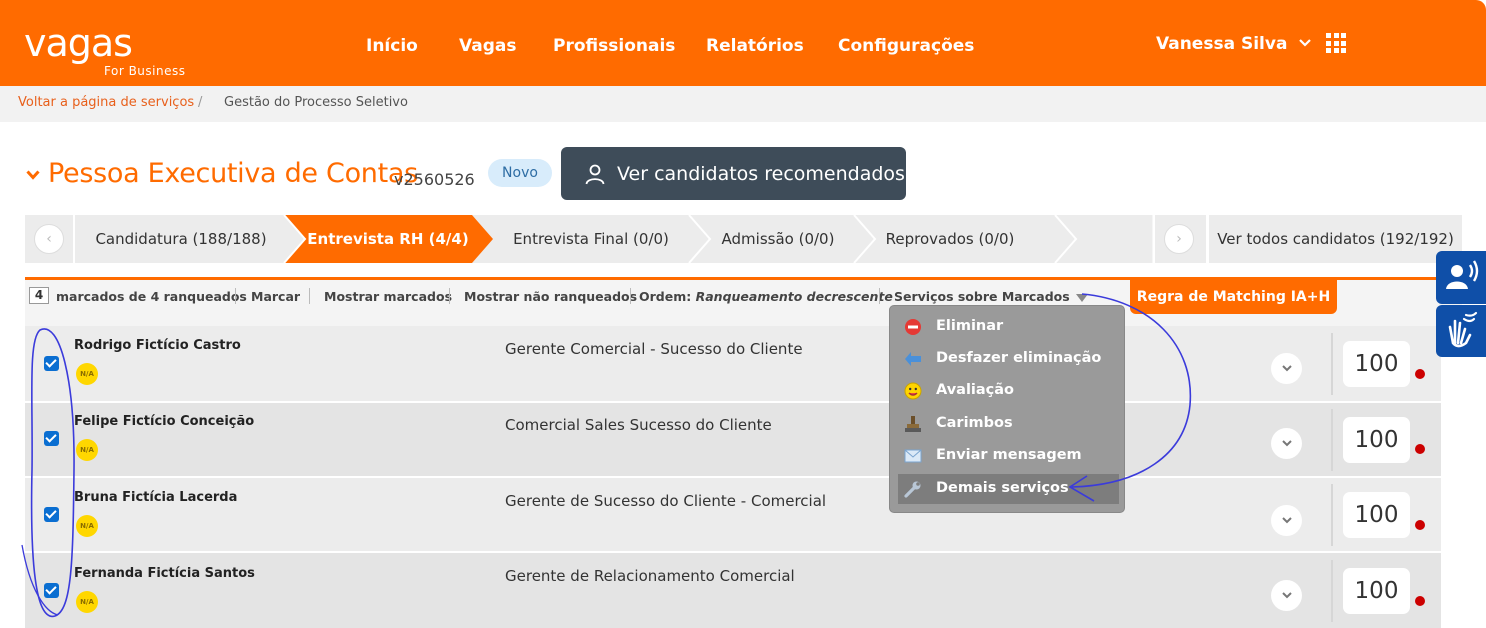 This screenshot has width=1486, height=628. I want to click on eliminate-icon, so click(913, 327).